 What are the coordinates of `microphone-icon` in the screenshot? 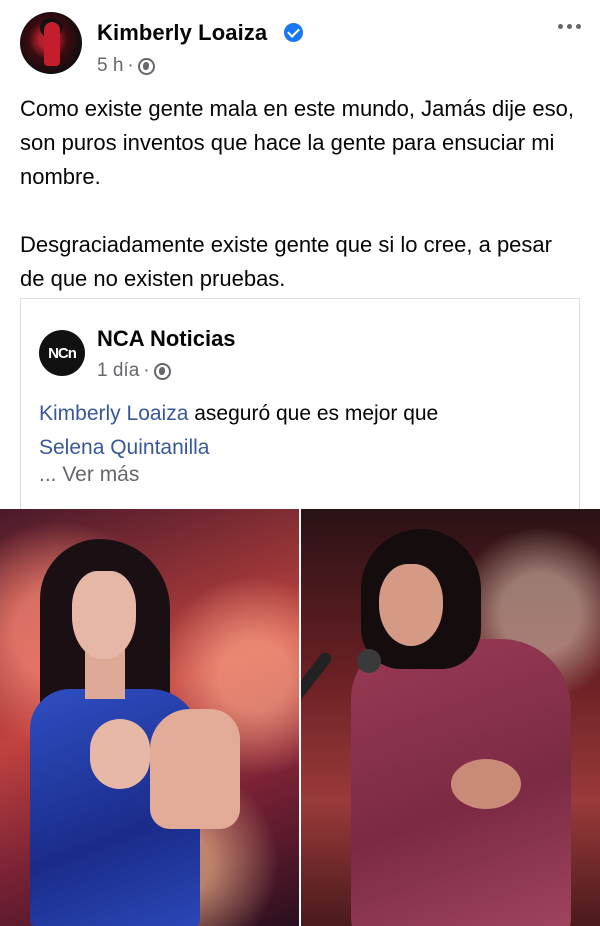 It's located at (369, 661).